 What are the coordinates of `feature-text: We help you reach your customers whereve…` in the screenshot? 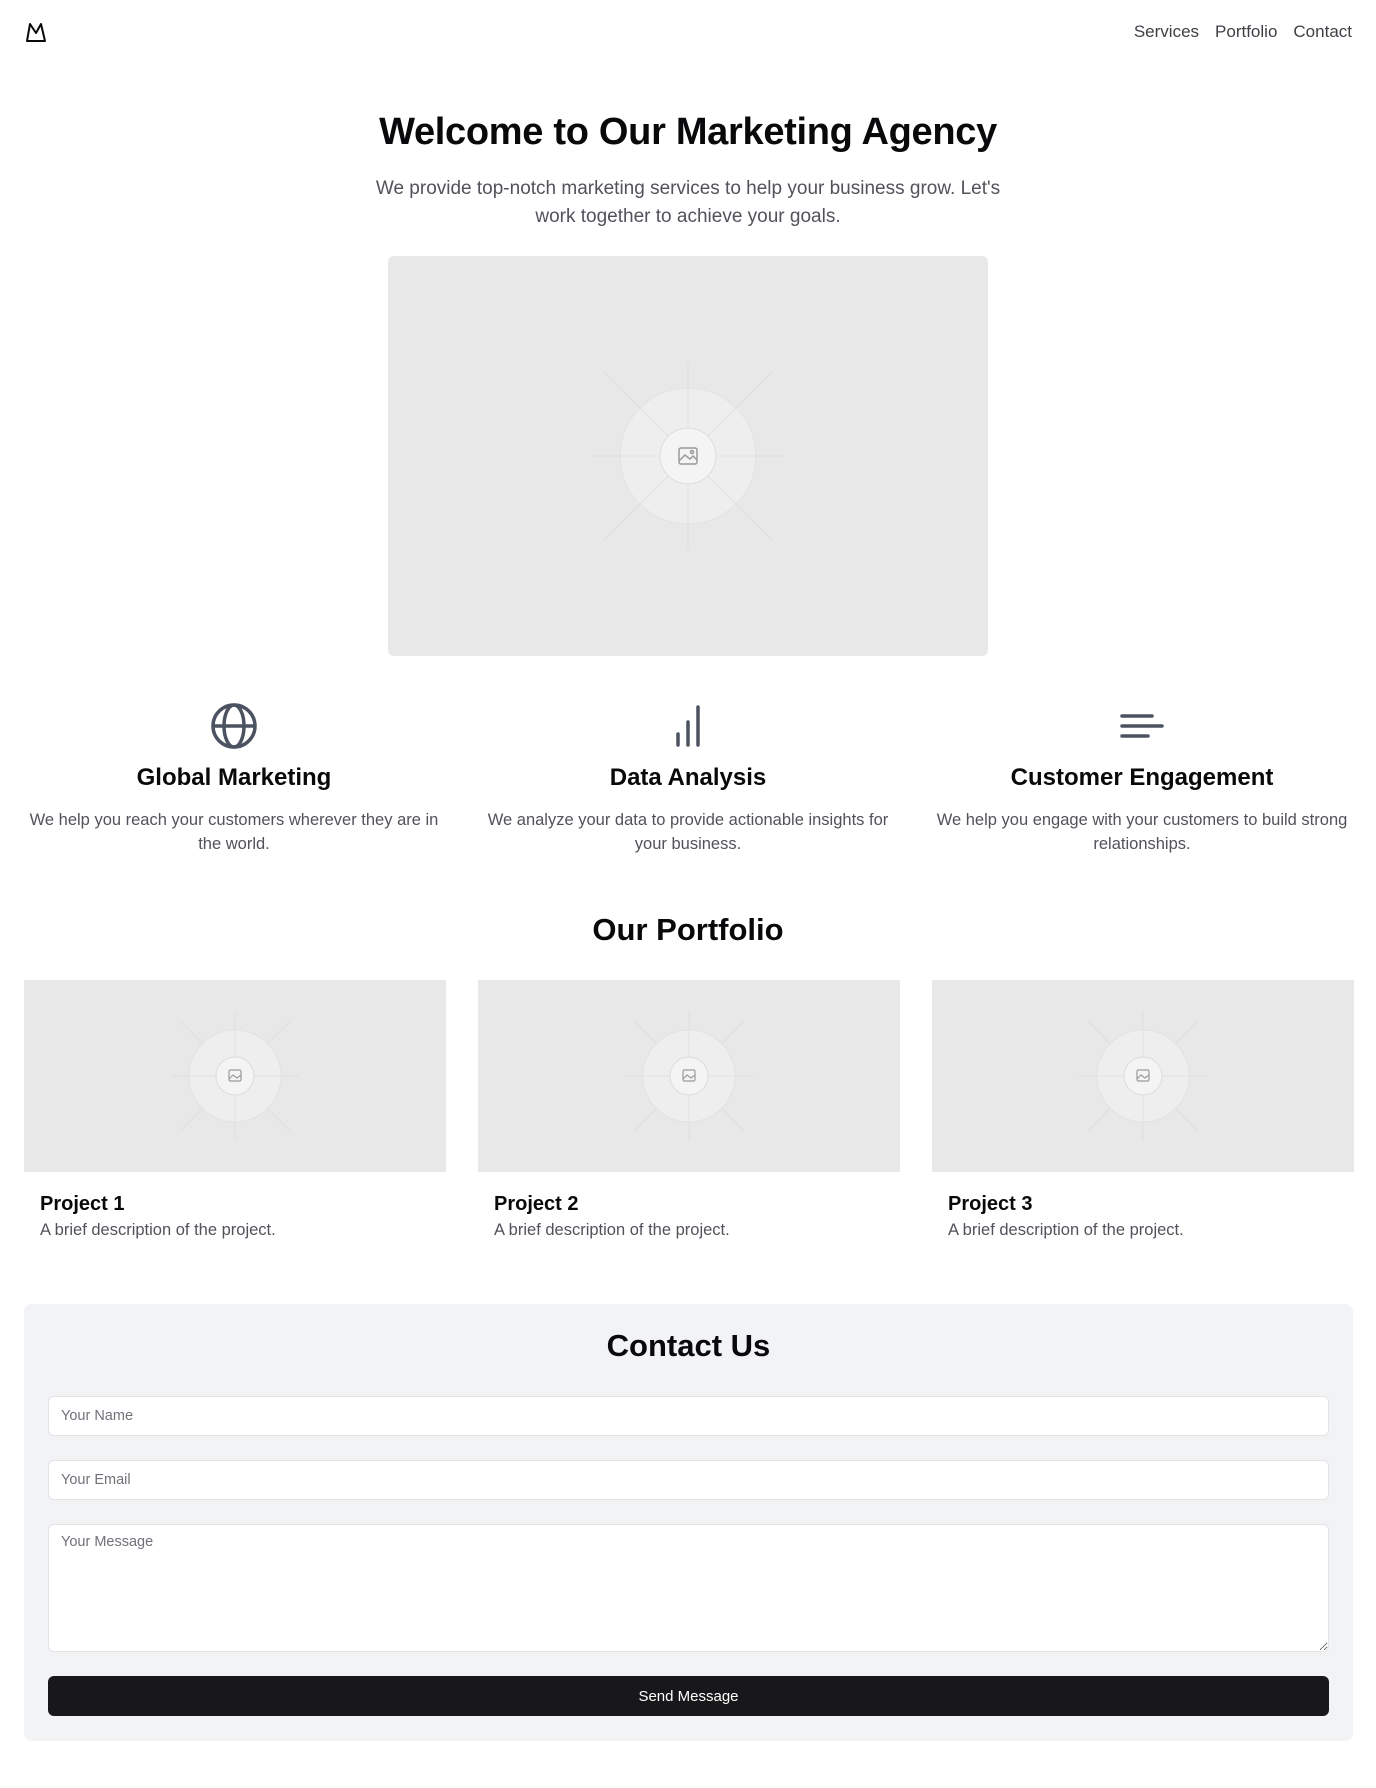 It's located at (234, 832).